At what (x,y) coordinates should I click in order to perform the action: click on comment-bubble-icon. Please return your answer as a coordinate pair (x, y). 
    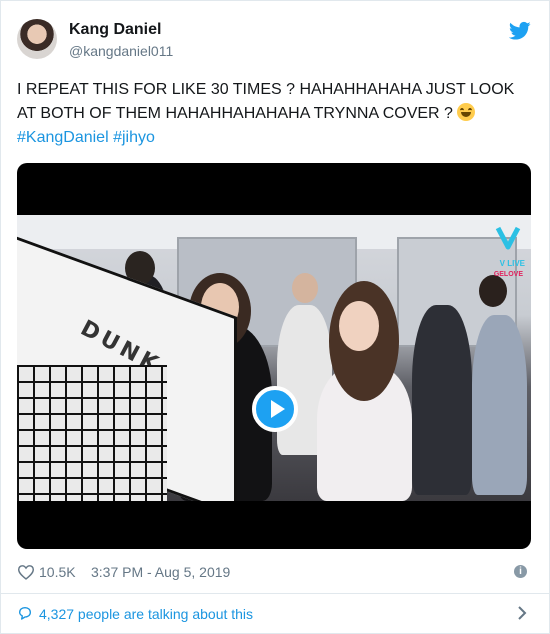
    Looking at the image, I should click on (25, 613).